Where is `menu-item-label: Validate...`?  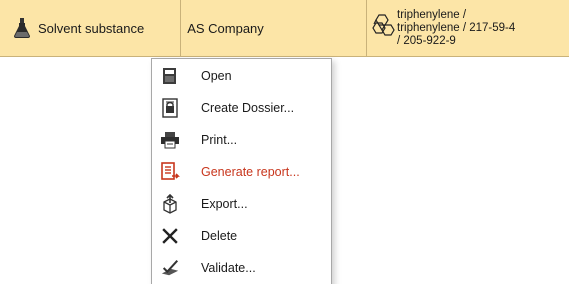
menu-item-label: Validate... is located at coordinates (228, 268).